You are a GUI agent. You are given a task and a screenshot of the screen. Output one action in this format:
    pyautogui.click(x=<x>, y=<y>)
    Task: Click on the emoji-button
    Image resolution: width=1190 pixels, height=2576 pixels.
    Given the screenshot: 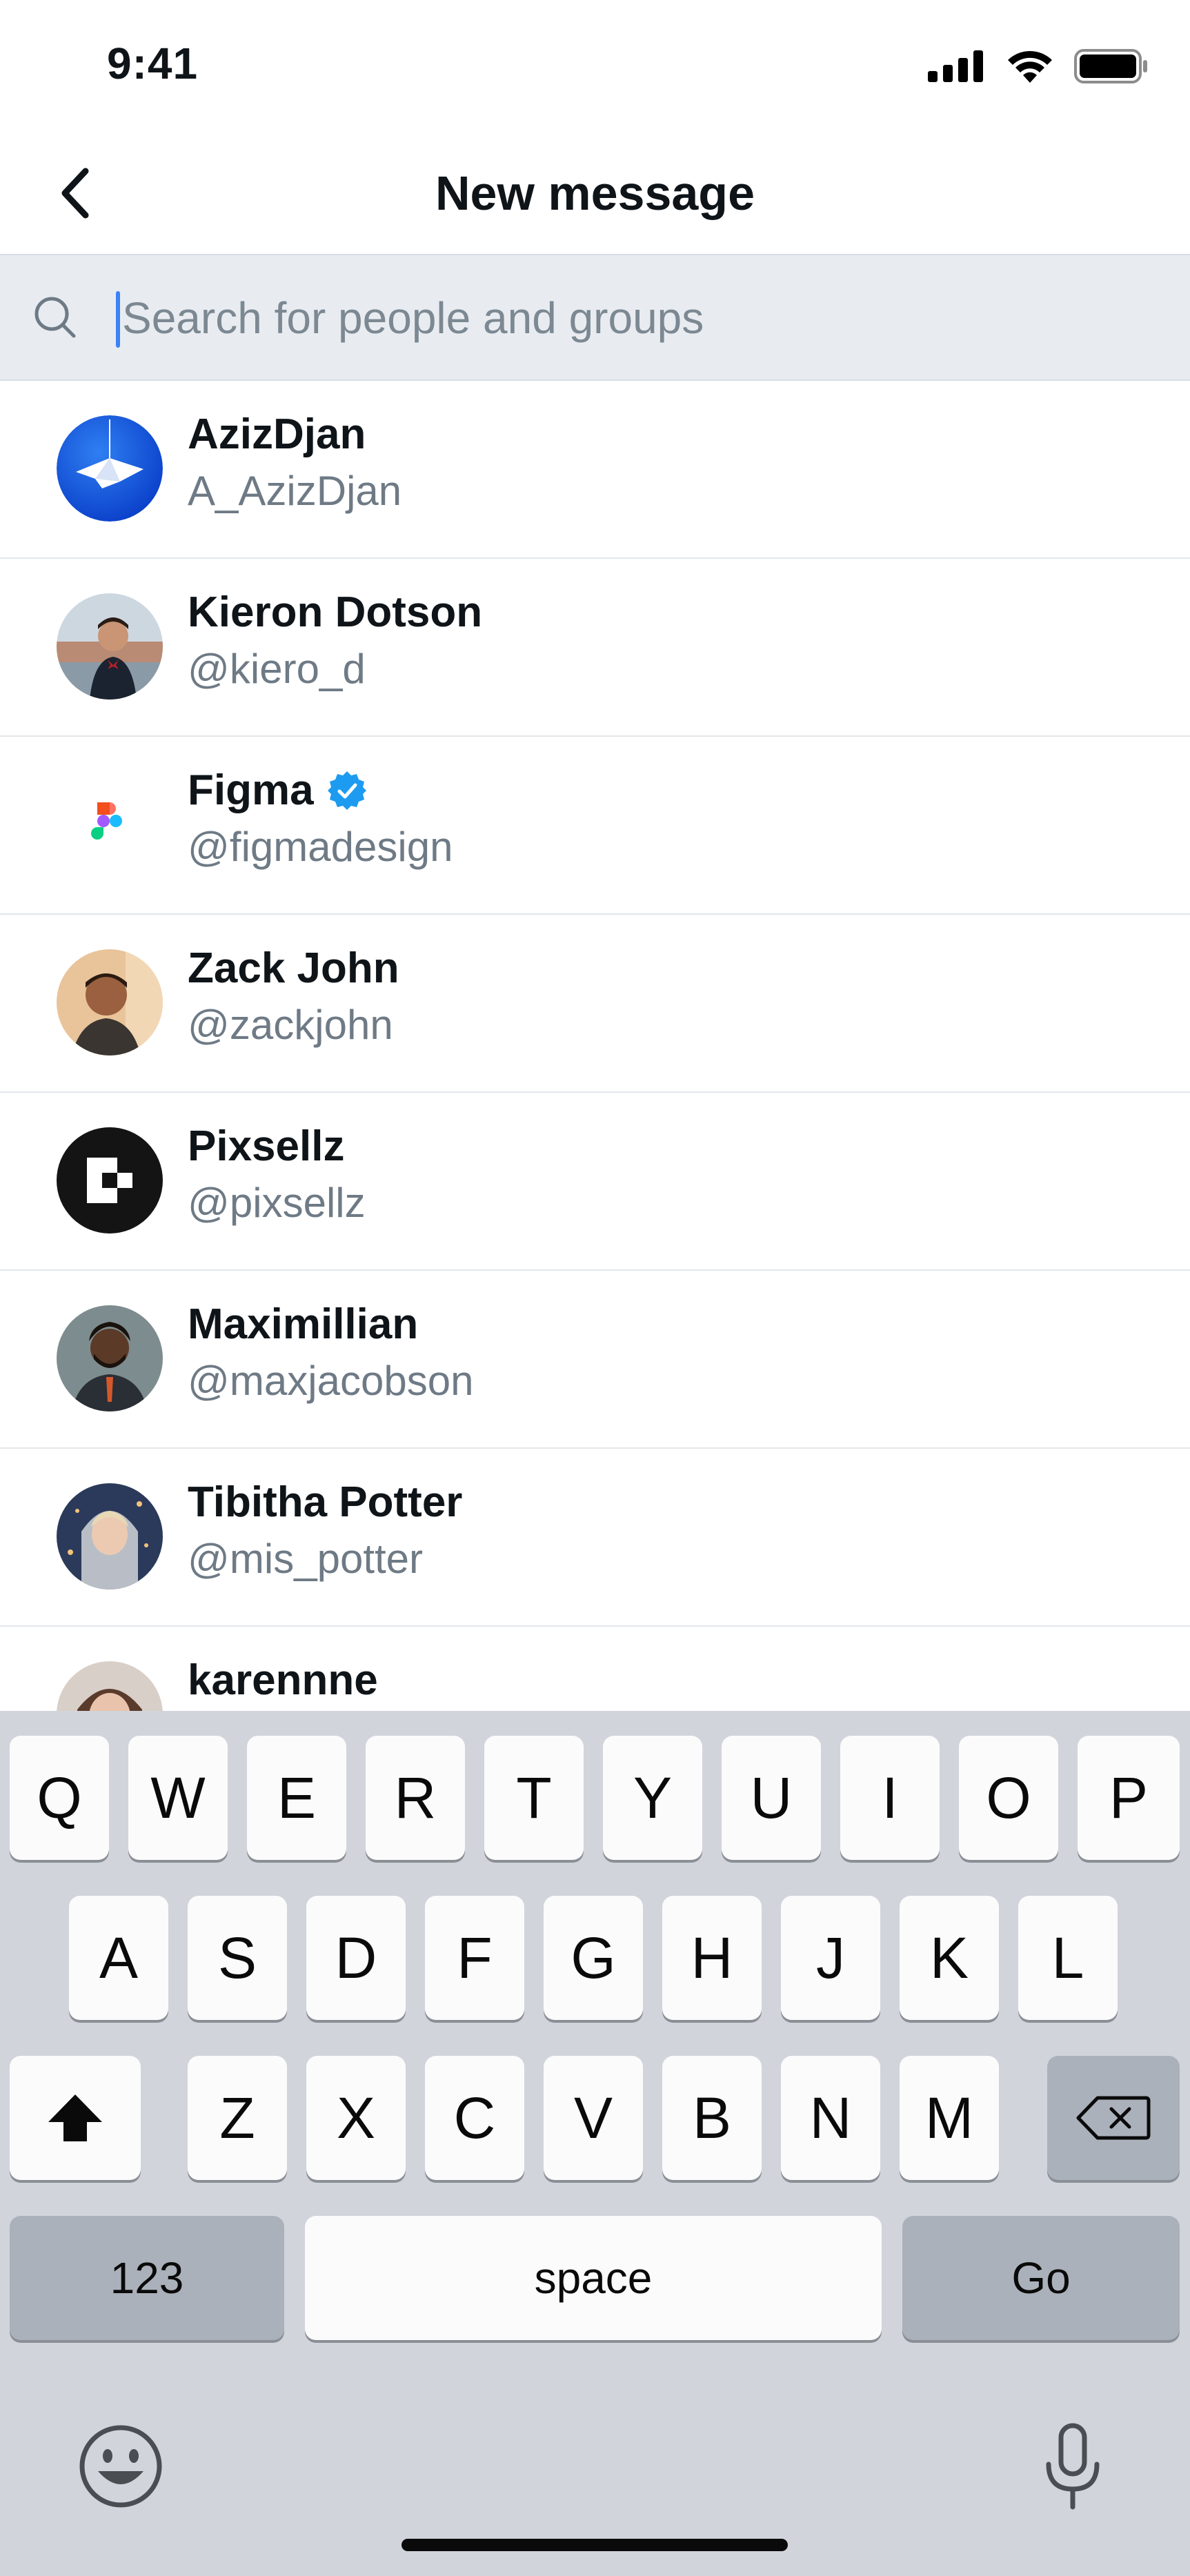 What is the action you would take?
    pyautogui.click(x=121, y=2466)
    